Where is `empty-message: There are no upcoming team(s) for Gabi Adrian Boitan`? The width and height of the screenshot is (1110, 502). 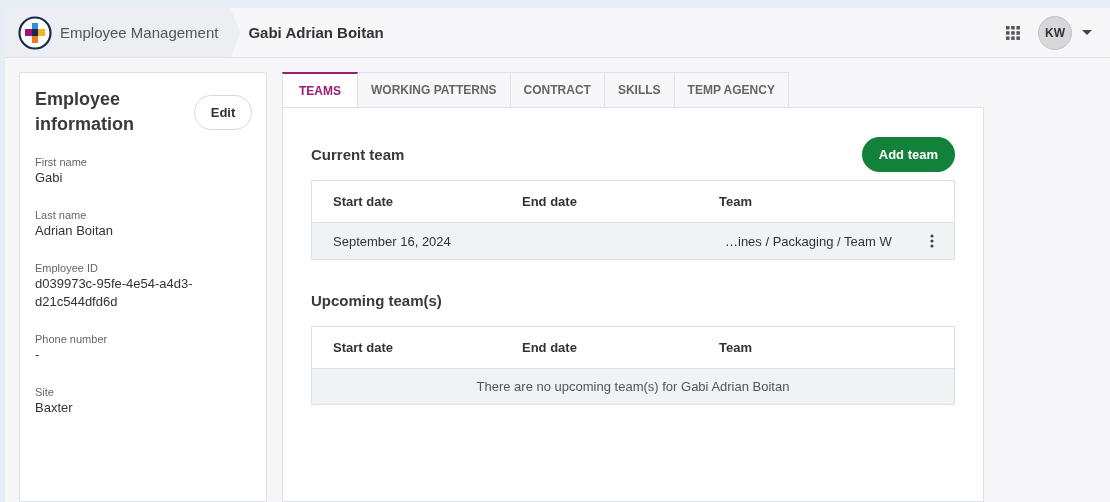
empty-message: There are no upcoming team(s) for Gabi Adrian Boitan is located at coordinates (633, 386).